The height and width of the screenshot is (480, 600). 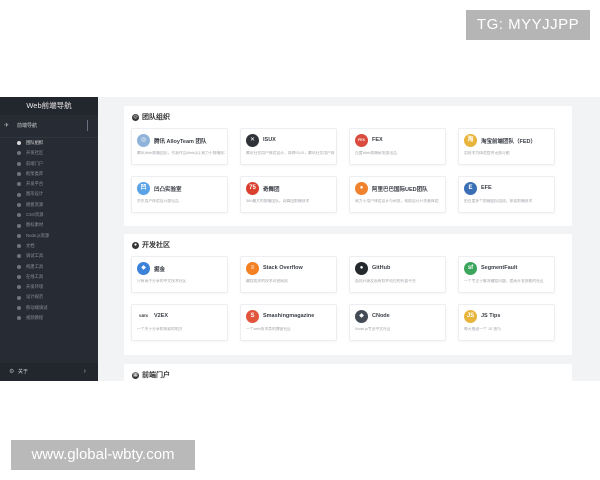 I want to click on section-title-text: 开发社区, so click(x=156, y=245).